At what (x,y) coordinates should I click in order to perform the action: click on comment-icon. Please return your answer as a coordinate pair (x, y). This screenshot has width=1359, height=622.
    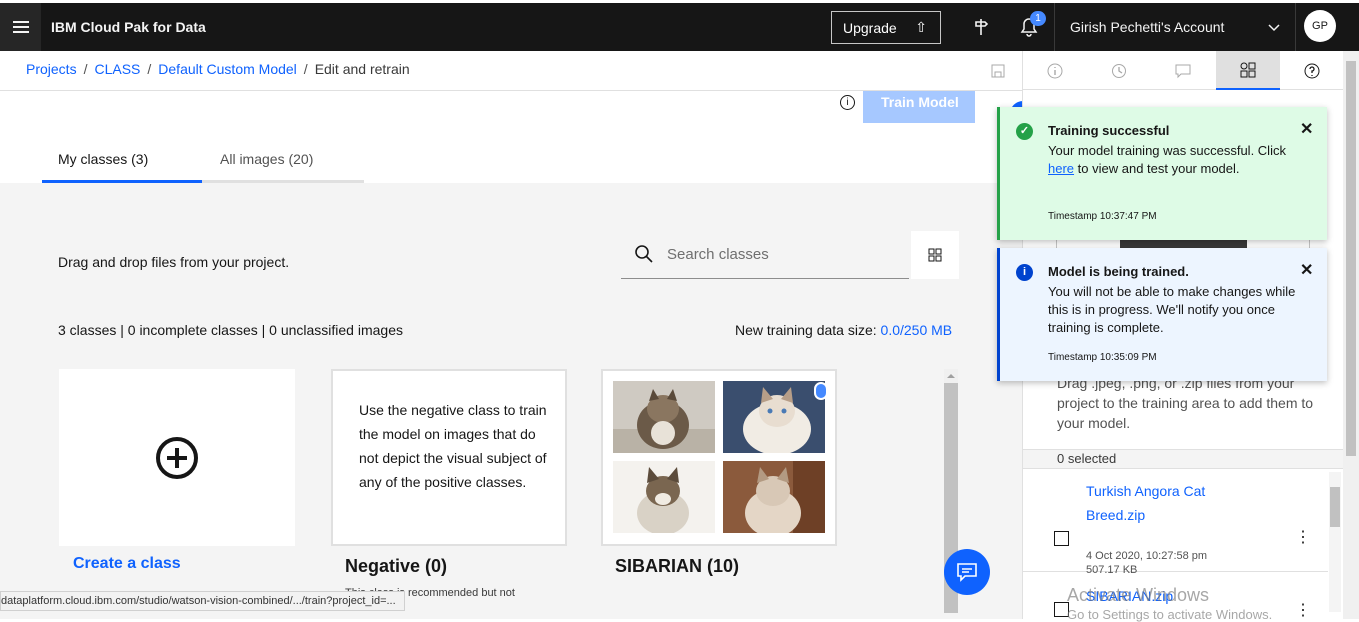
    Looking at the image, I should click on (1183, 70).